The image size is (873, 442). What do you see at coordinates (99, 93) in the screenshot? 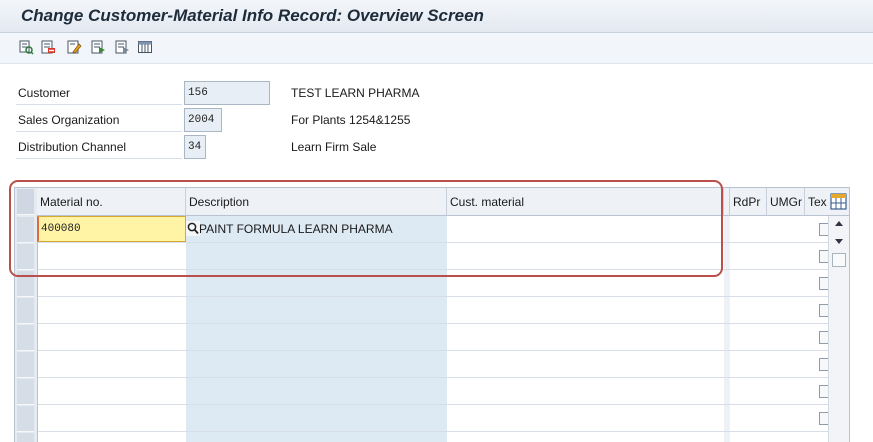
I see `customer-label: Customer` at bounding box center [99, 93].